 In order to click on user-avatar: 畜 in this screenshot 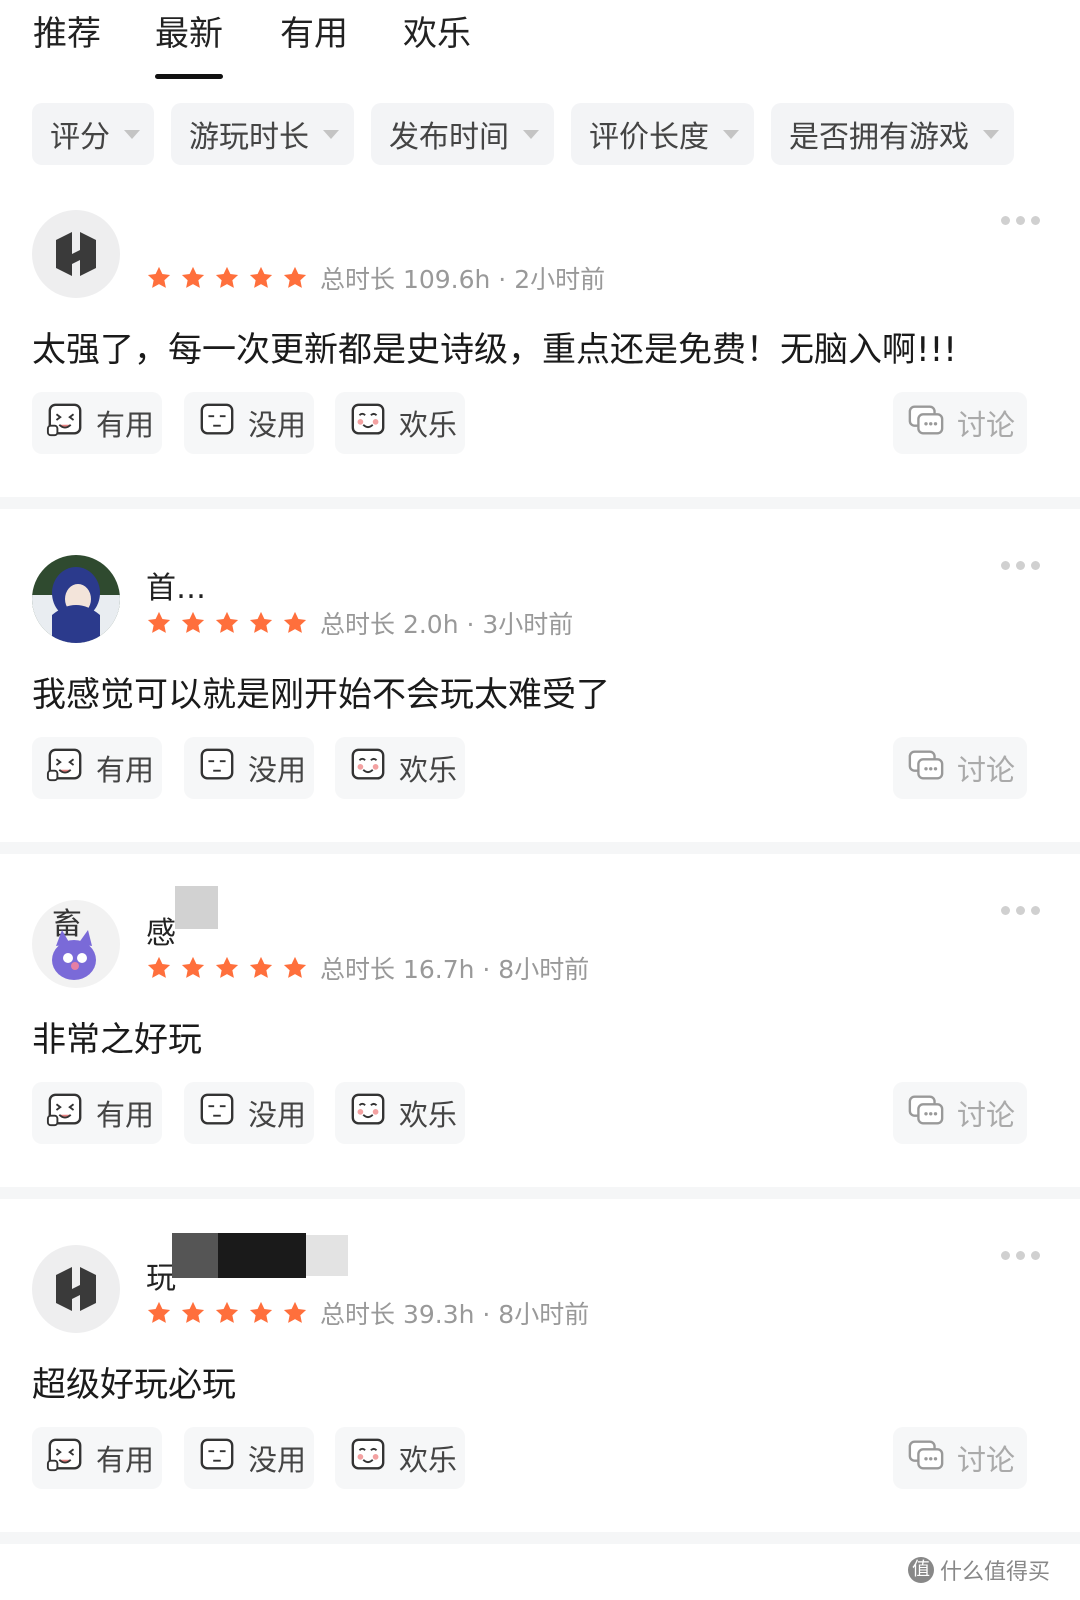, I will do `click(76, 944)`.